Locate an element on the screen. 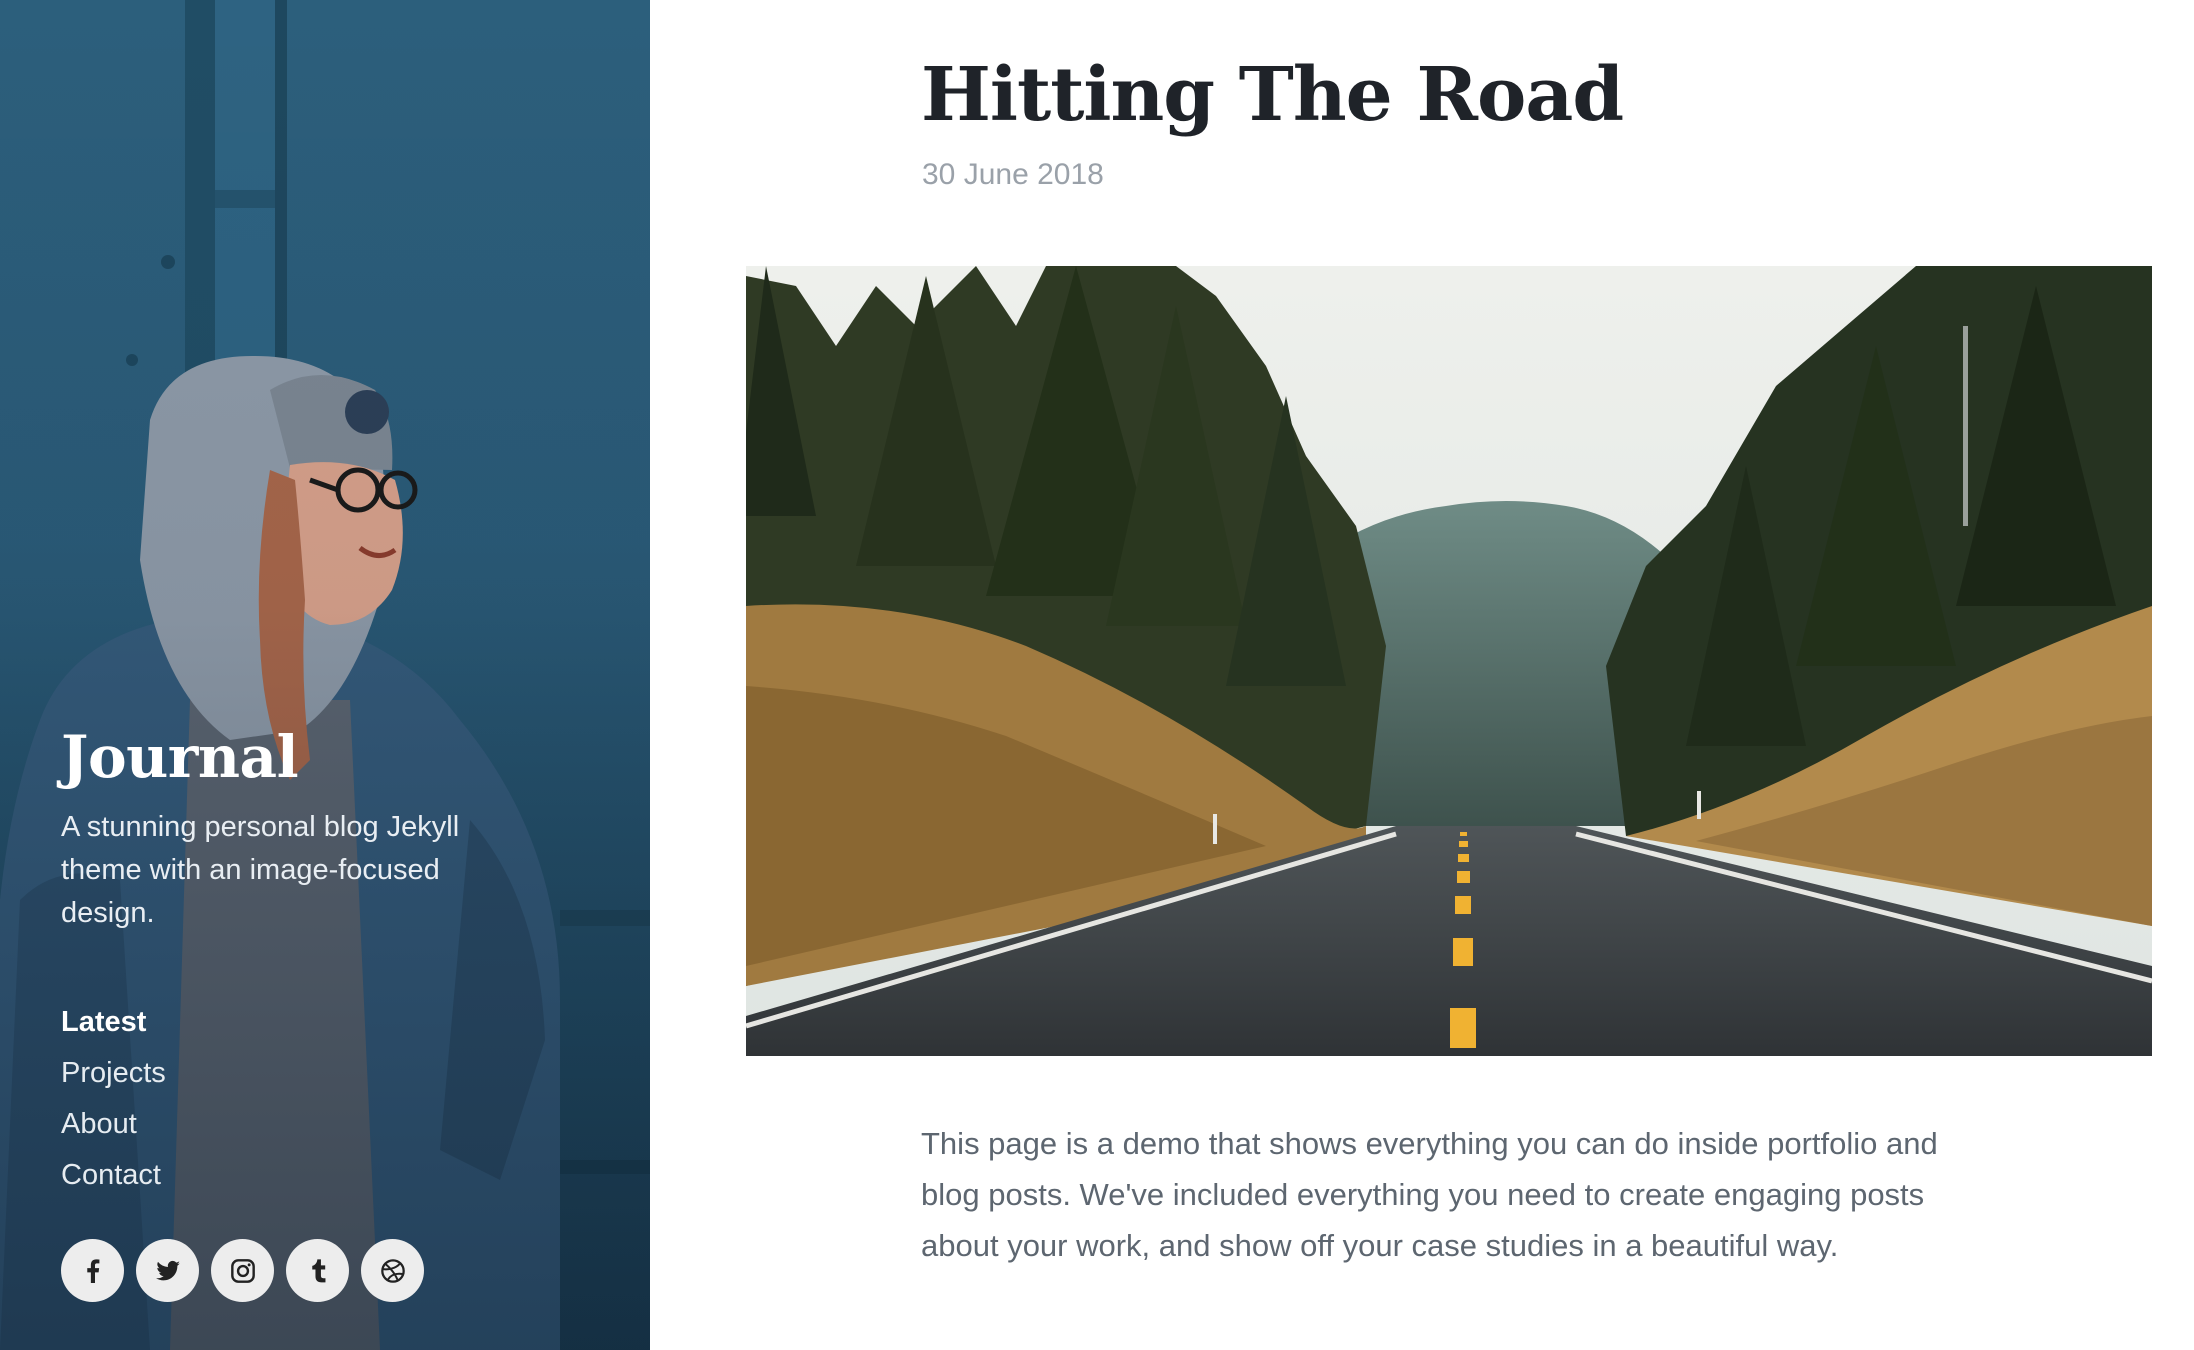 This screenshot has width=2194, height=1350. nav-item-about: About is located at coordinates (281, 1124).